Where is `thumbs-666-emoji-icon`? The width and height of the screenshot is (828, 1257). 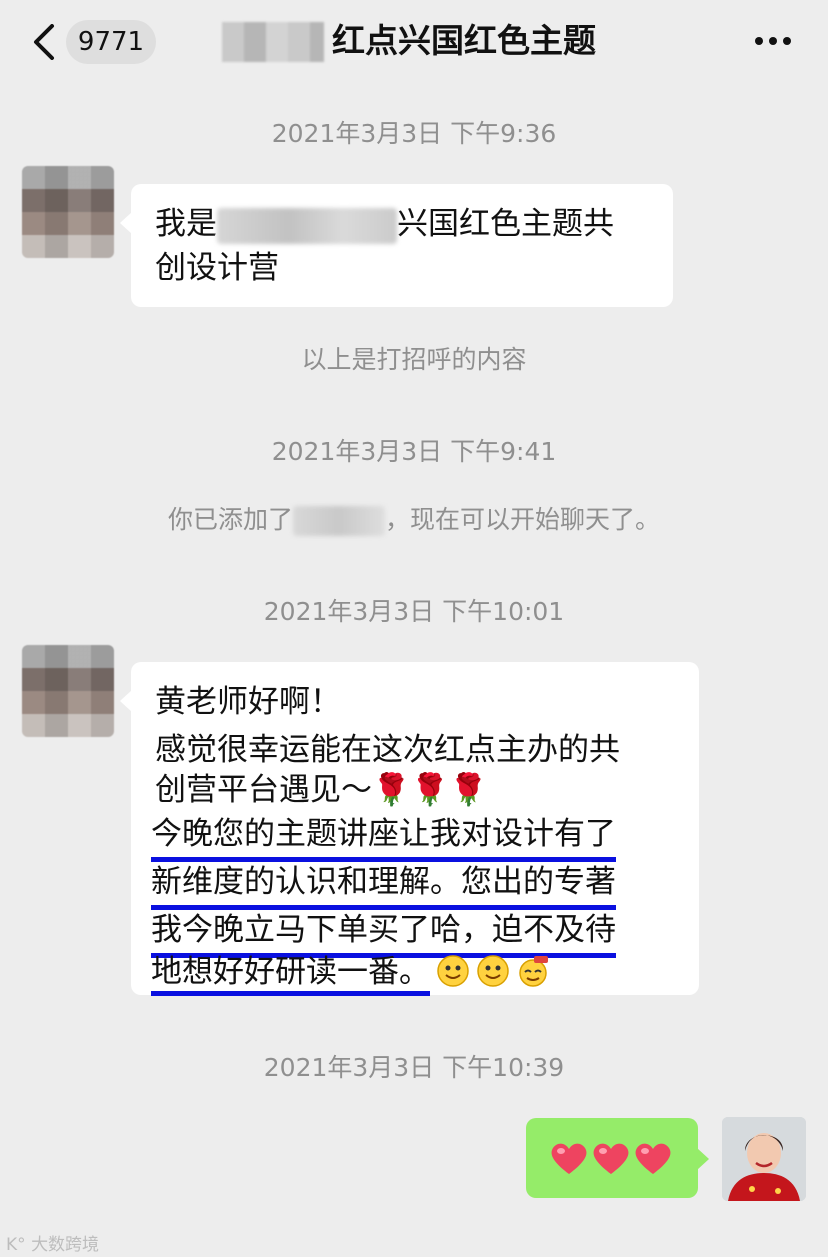 thumbs-666-emoji-icon is located at coordinates (533, 971).